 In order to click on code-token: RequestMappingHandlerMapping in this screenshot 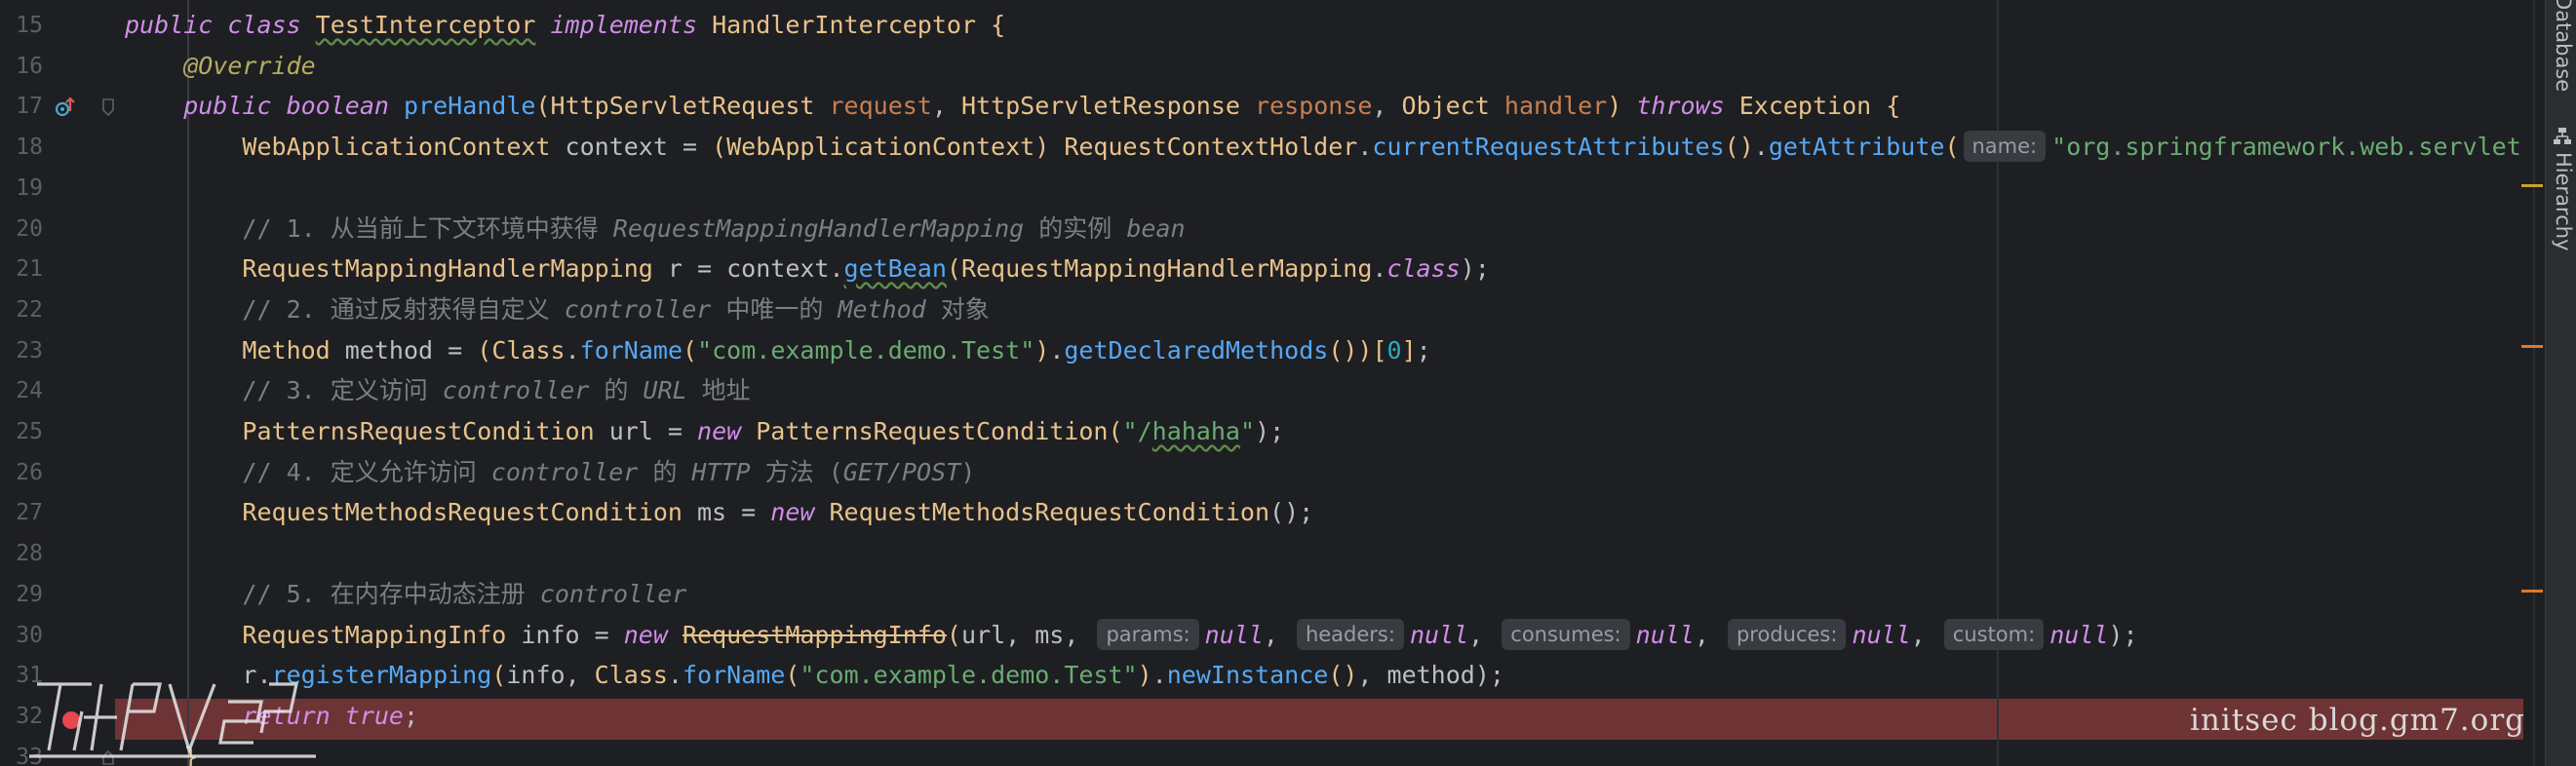, I will do `click(396, 269)`.